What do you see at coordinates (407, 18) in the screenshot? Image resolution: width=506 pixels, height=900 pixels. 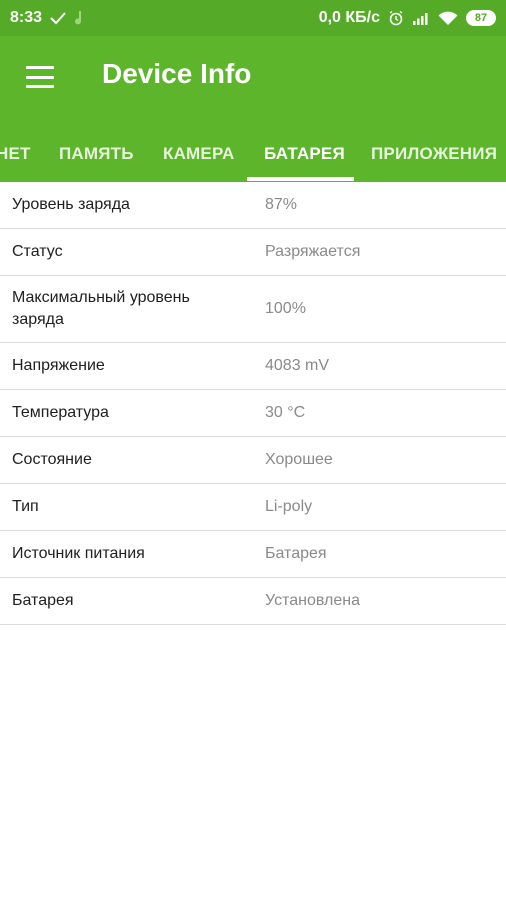 I see `status-bar-right: 0,0 КБ/с 87` at bounding box center [407, 18].